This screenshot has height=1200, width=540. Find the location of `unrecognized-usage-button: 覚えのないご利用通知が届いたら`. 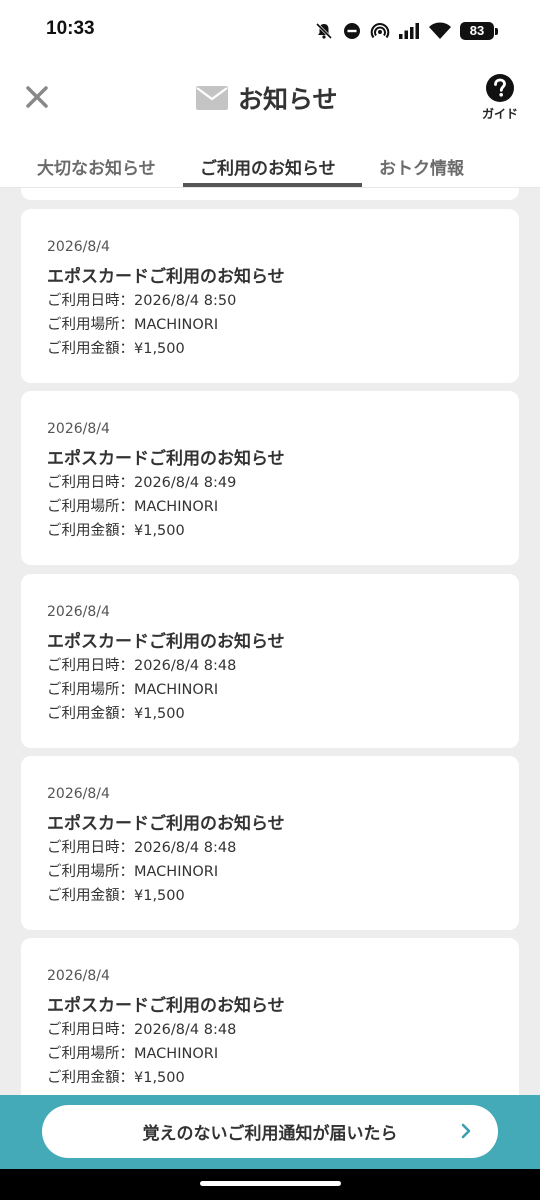

unrecognized-usage-button: 覚えのないご利用通知が届いたら is located at coordinates (270, 1131).